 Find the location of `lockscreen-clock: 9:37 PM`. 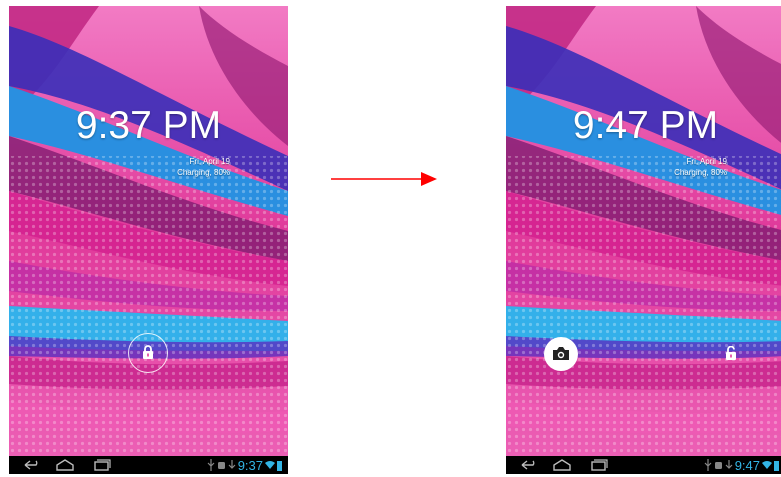

lockscreen-clock: 9:37 PM is located at coordinates (148, 125).